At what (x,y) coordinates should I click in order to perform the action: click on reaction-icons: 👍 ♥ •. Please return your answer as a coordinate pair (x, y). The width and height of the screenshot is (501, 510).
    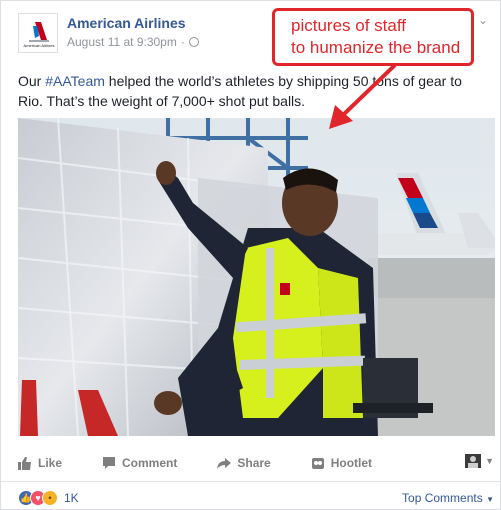
    Looking at the image, I should click on (38, 498).